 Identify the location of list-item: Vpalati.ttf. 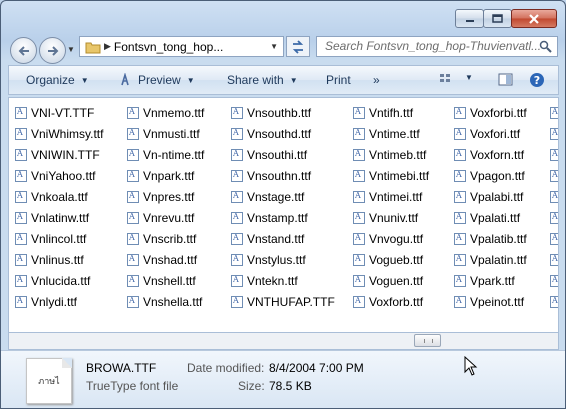
(490, 217).